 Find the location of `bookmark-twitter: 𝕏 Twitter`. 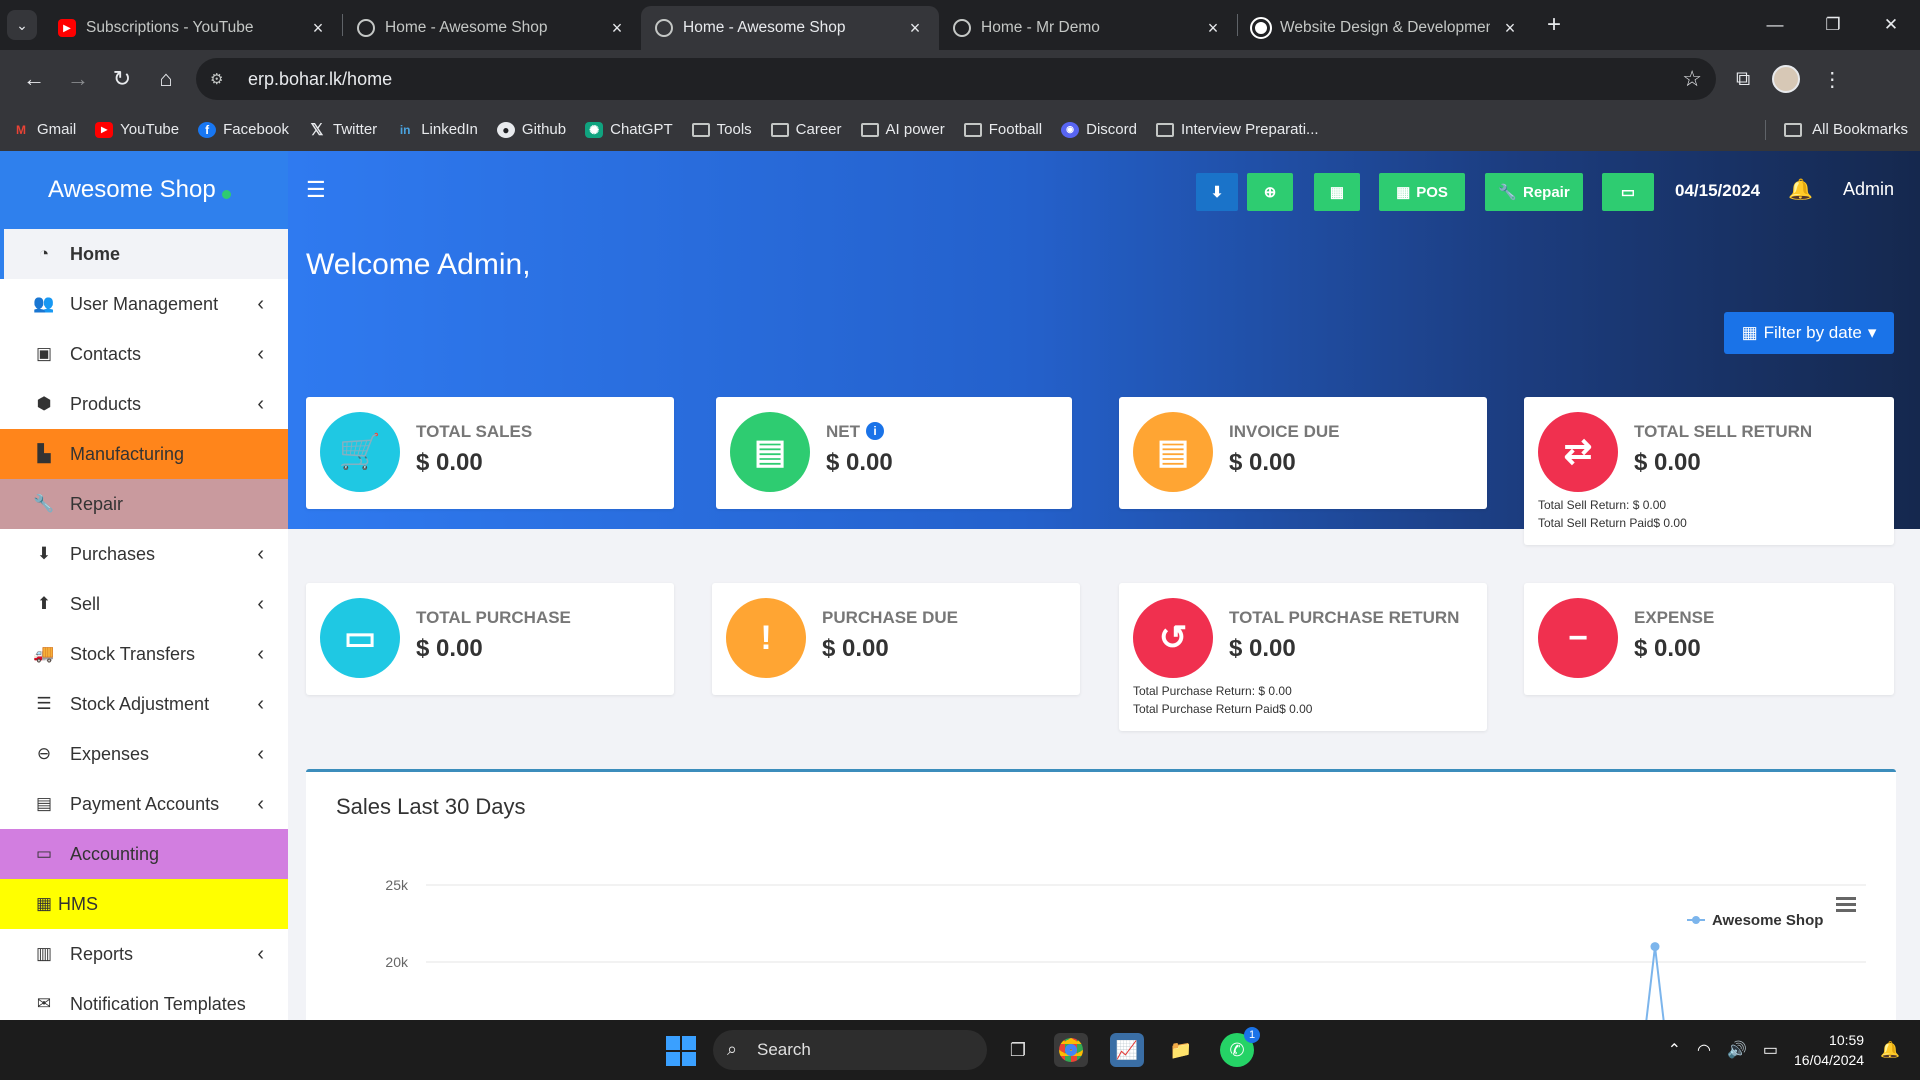

bookmark-twitter: 𝕏 Twitter is located at coordinates (343, 130).